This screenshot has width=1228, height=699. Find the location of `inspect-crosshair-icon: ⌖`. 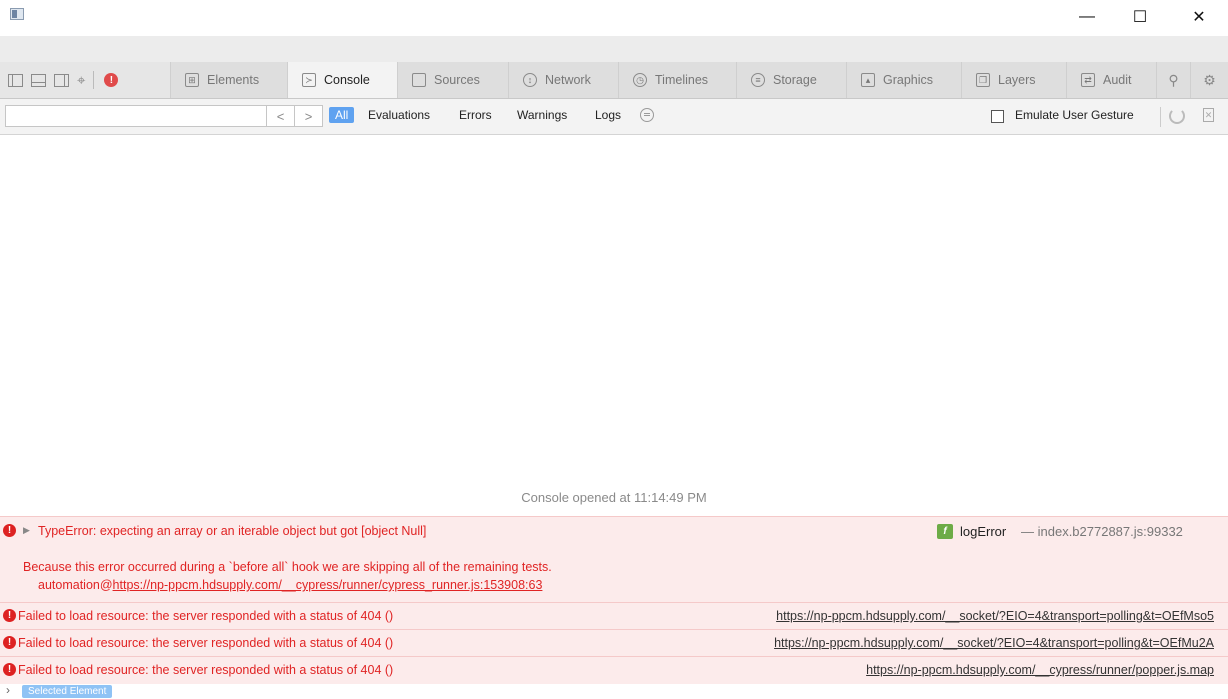

inspect-crosshair-icon: ⌖ is located at coordinates (81, 80).